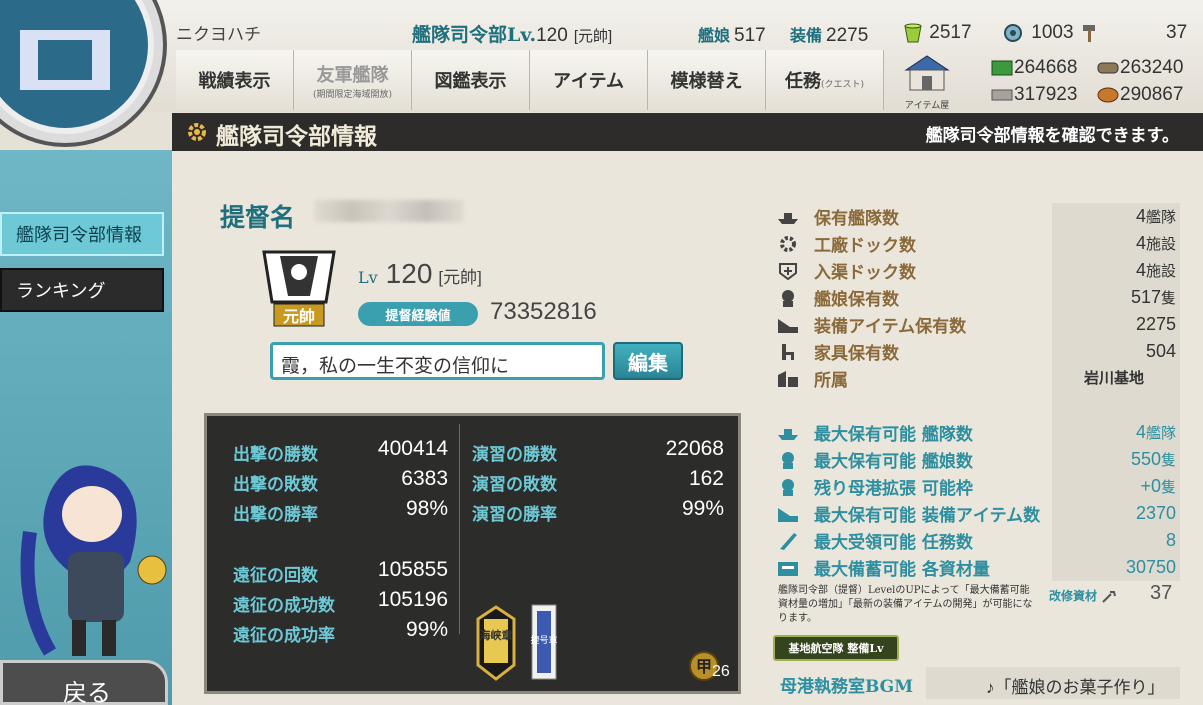  Describe the element at coordinates (978, 513) in the screenshot. I see `max-equip-row: 最大保有可能 装備アイテム数 2370` at that location.